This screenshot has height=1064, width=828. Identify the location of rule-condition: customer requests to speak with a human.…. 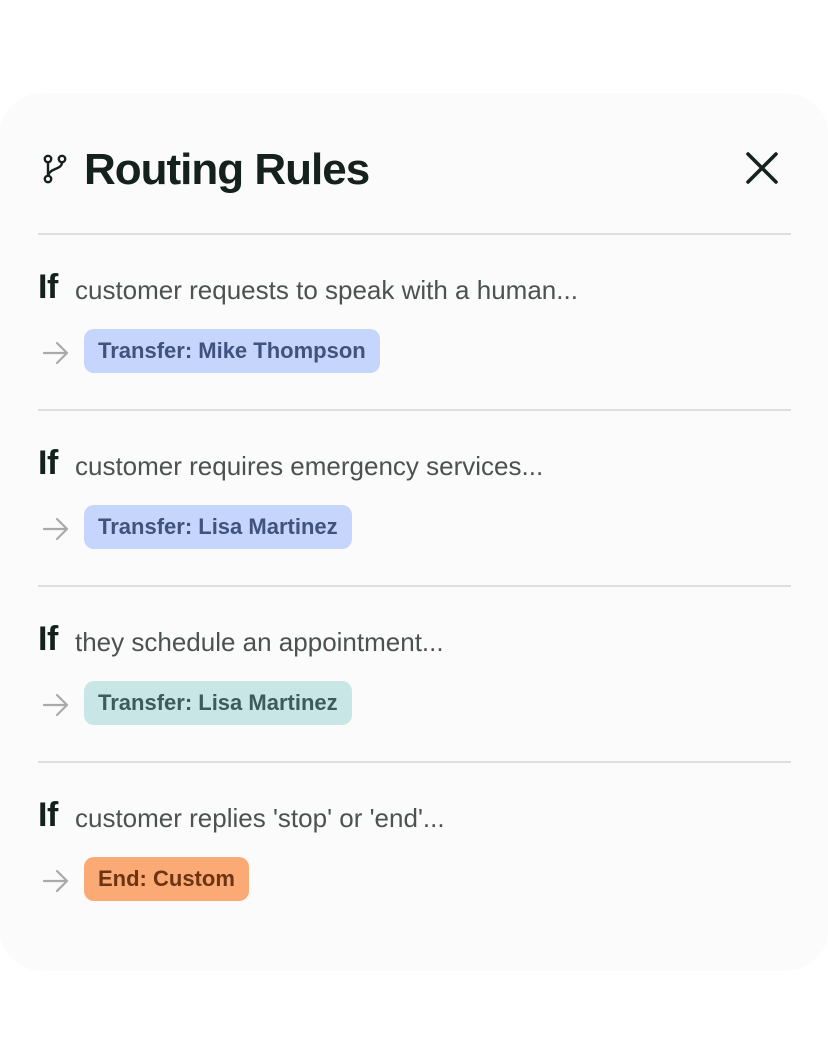
(326, 290).